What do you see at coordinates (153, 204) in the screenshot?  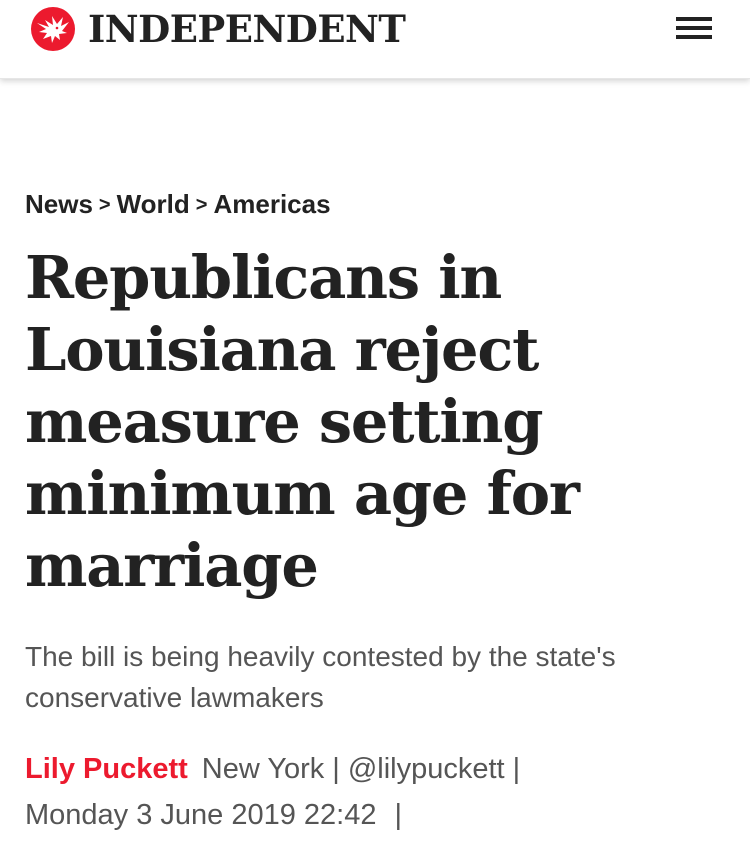 I see `breadcrumb-world: World` at bounding box center [153, 204].